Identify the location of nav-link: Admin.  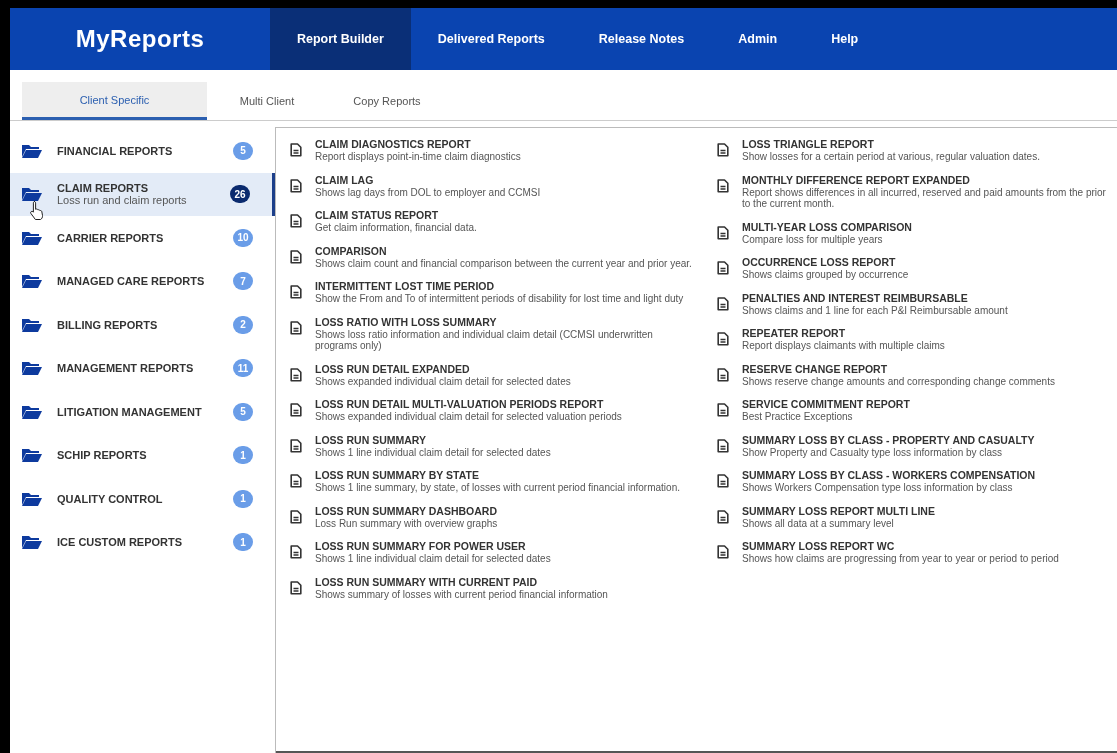
(758, 39).